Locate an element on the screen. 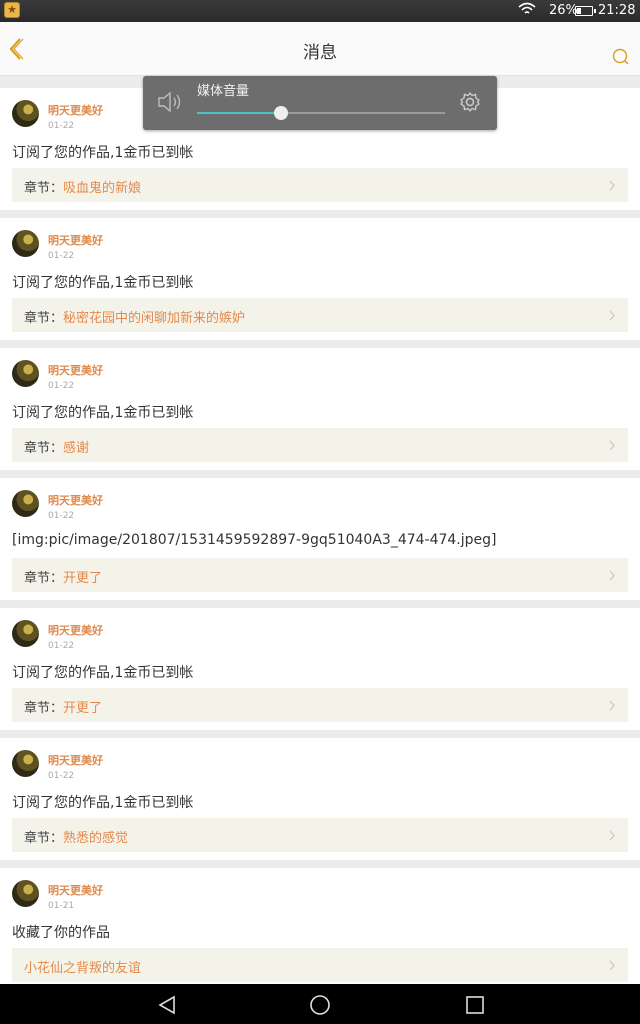  nav-back-button is located at coordinates (167, 1005).